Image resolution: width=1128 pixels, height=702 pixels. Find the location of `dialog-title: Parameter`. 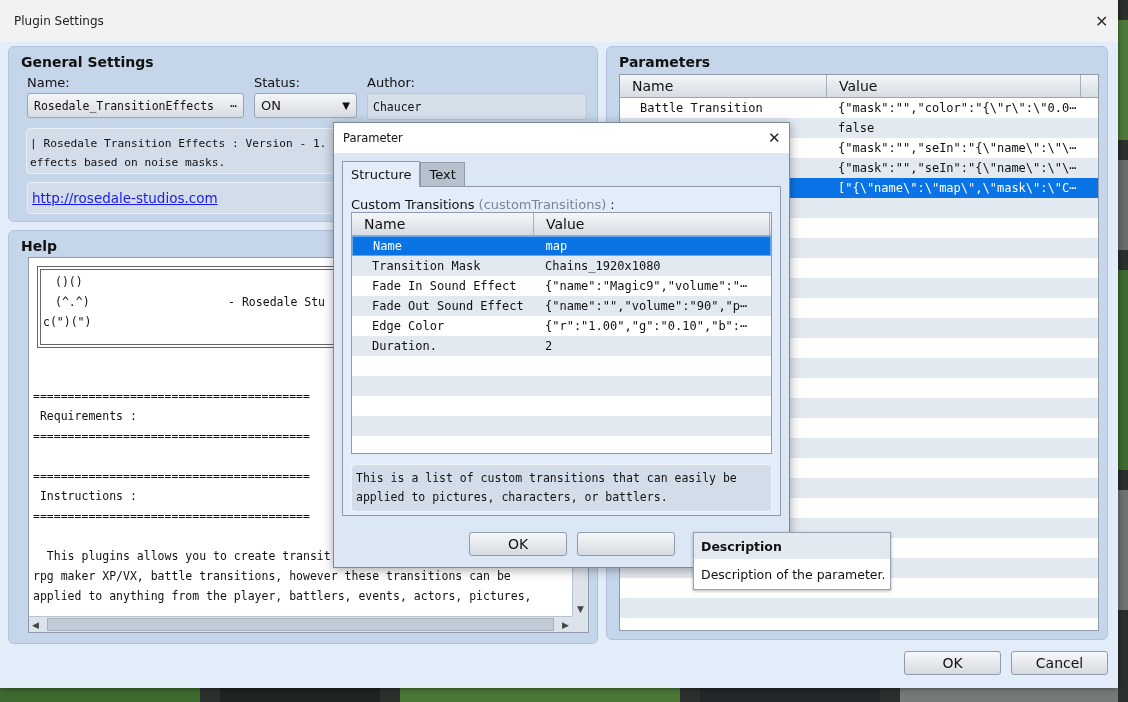

dialog-title: Parameter is located at coordinates (373, 138).